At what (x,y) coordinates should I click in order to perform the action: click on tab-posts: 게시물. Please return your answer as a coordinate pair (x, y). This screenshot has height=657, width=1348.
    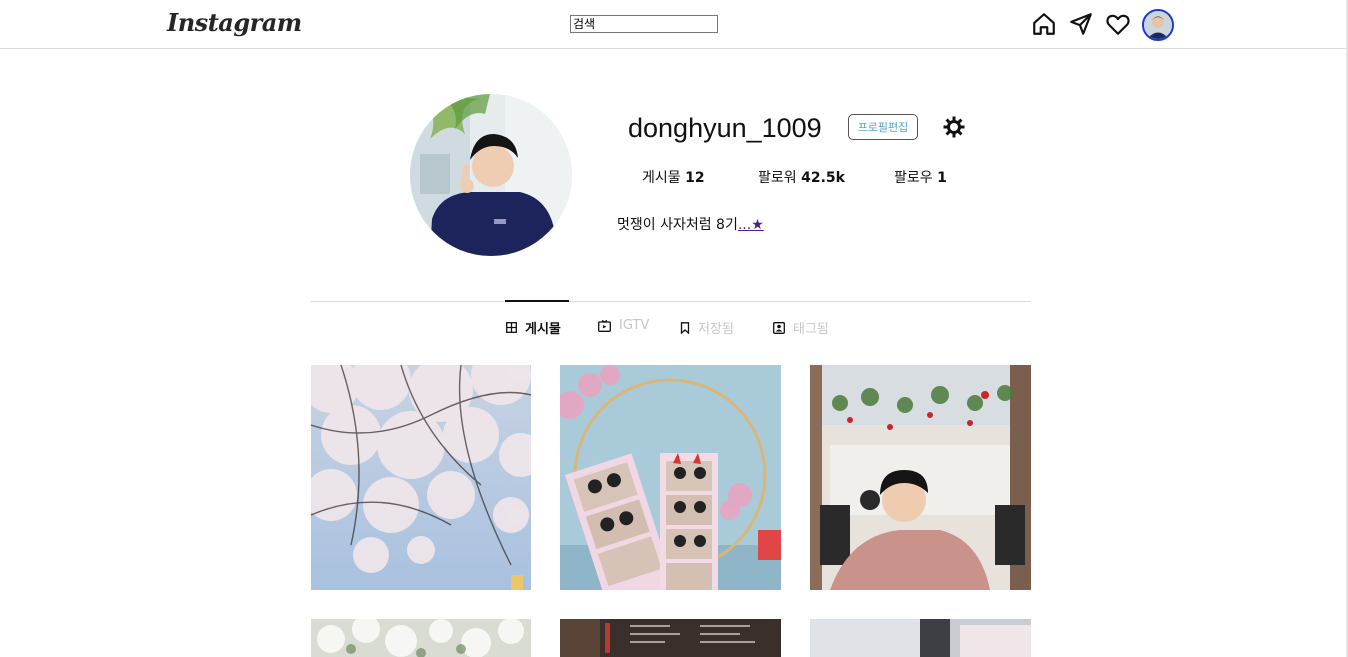
    Looking at the image, I should click on (533, 327).